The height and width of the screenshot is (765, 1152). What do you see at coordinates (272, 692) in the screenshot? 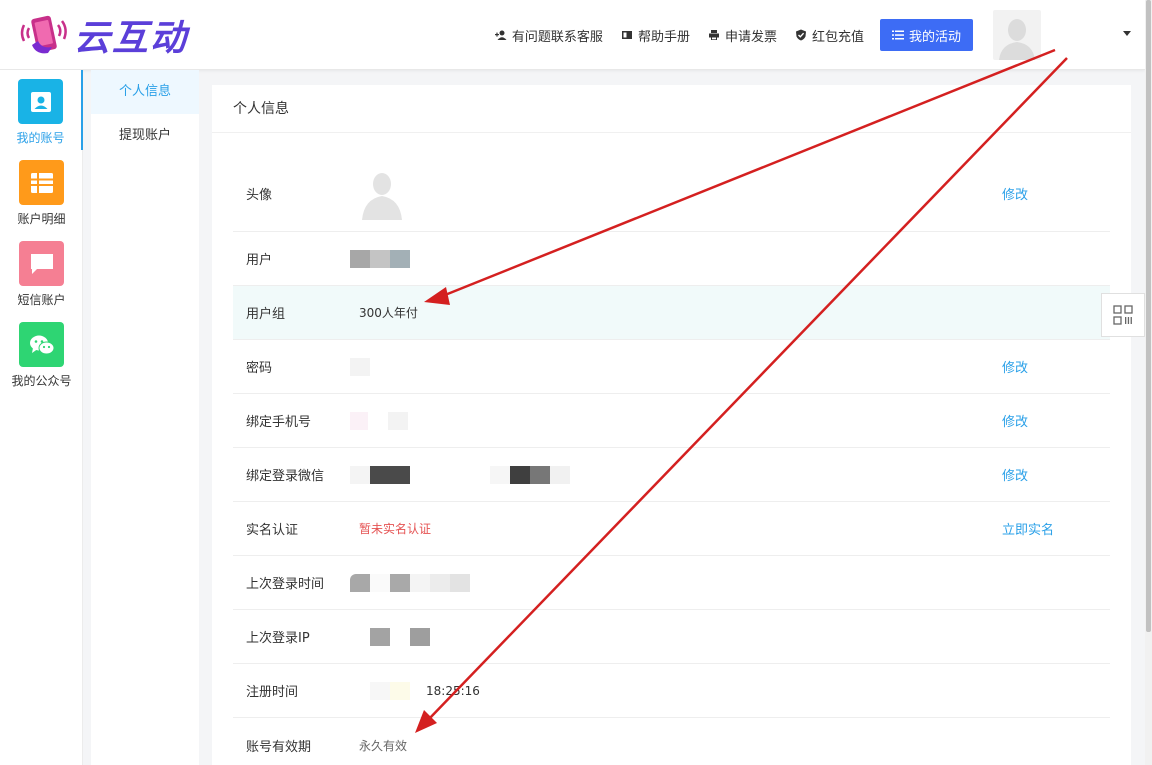
I see `row-label: 注册时间` at bounding box center [272, 692].